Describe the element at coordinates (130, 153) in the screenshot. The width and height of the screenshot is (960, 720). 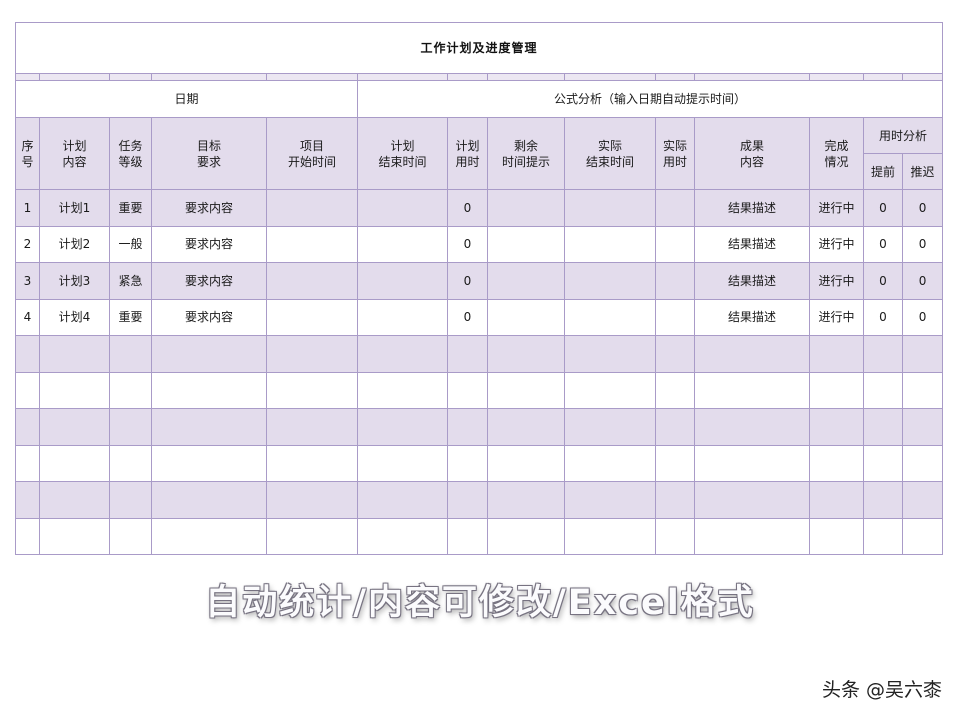
I see `col-header-task-level: 任务 等级` at that location.